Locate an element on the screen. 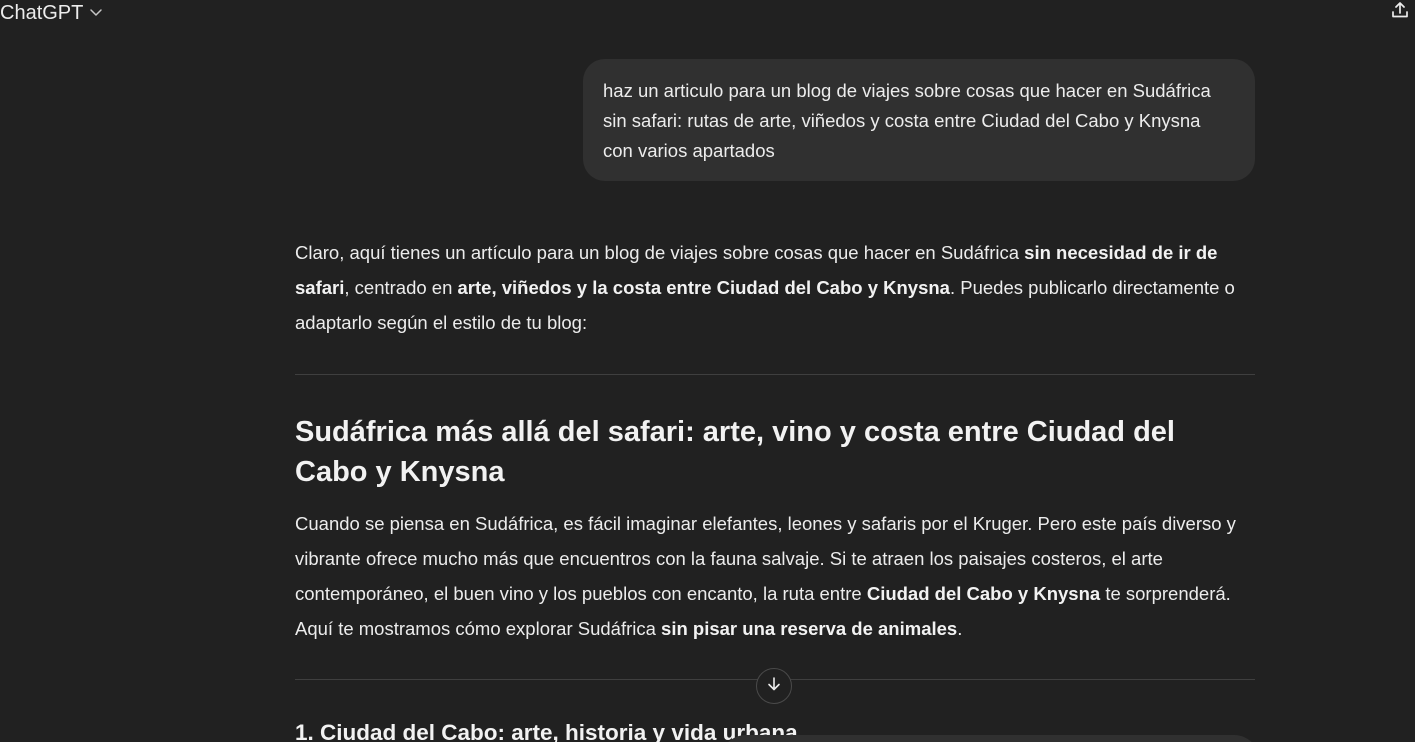 Image resolution: width=1415 pixels, height=742 pixels. share-button is located at coordinates (1400, 12).